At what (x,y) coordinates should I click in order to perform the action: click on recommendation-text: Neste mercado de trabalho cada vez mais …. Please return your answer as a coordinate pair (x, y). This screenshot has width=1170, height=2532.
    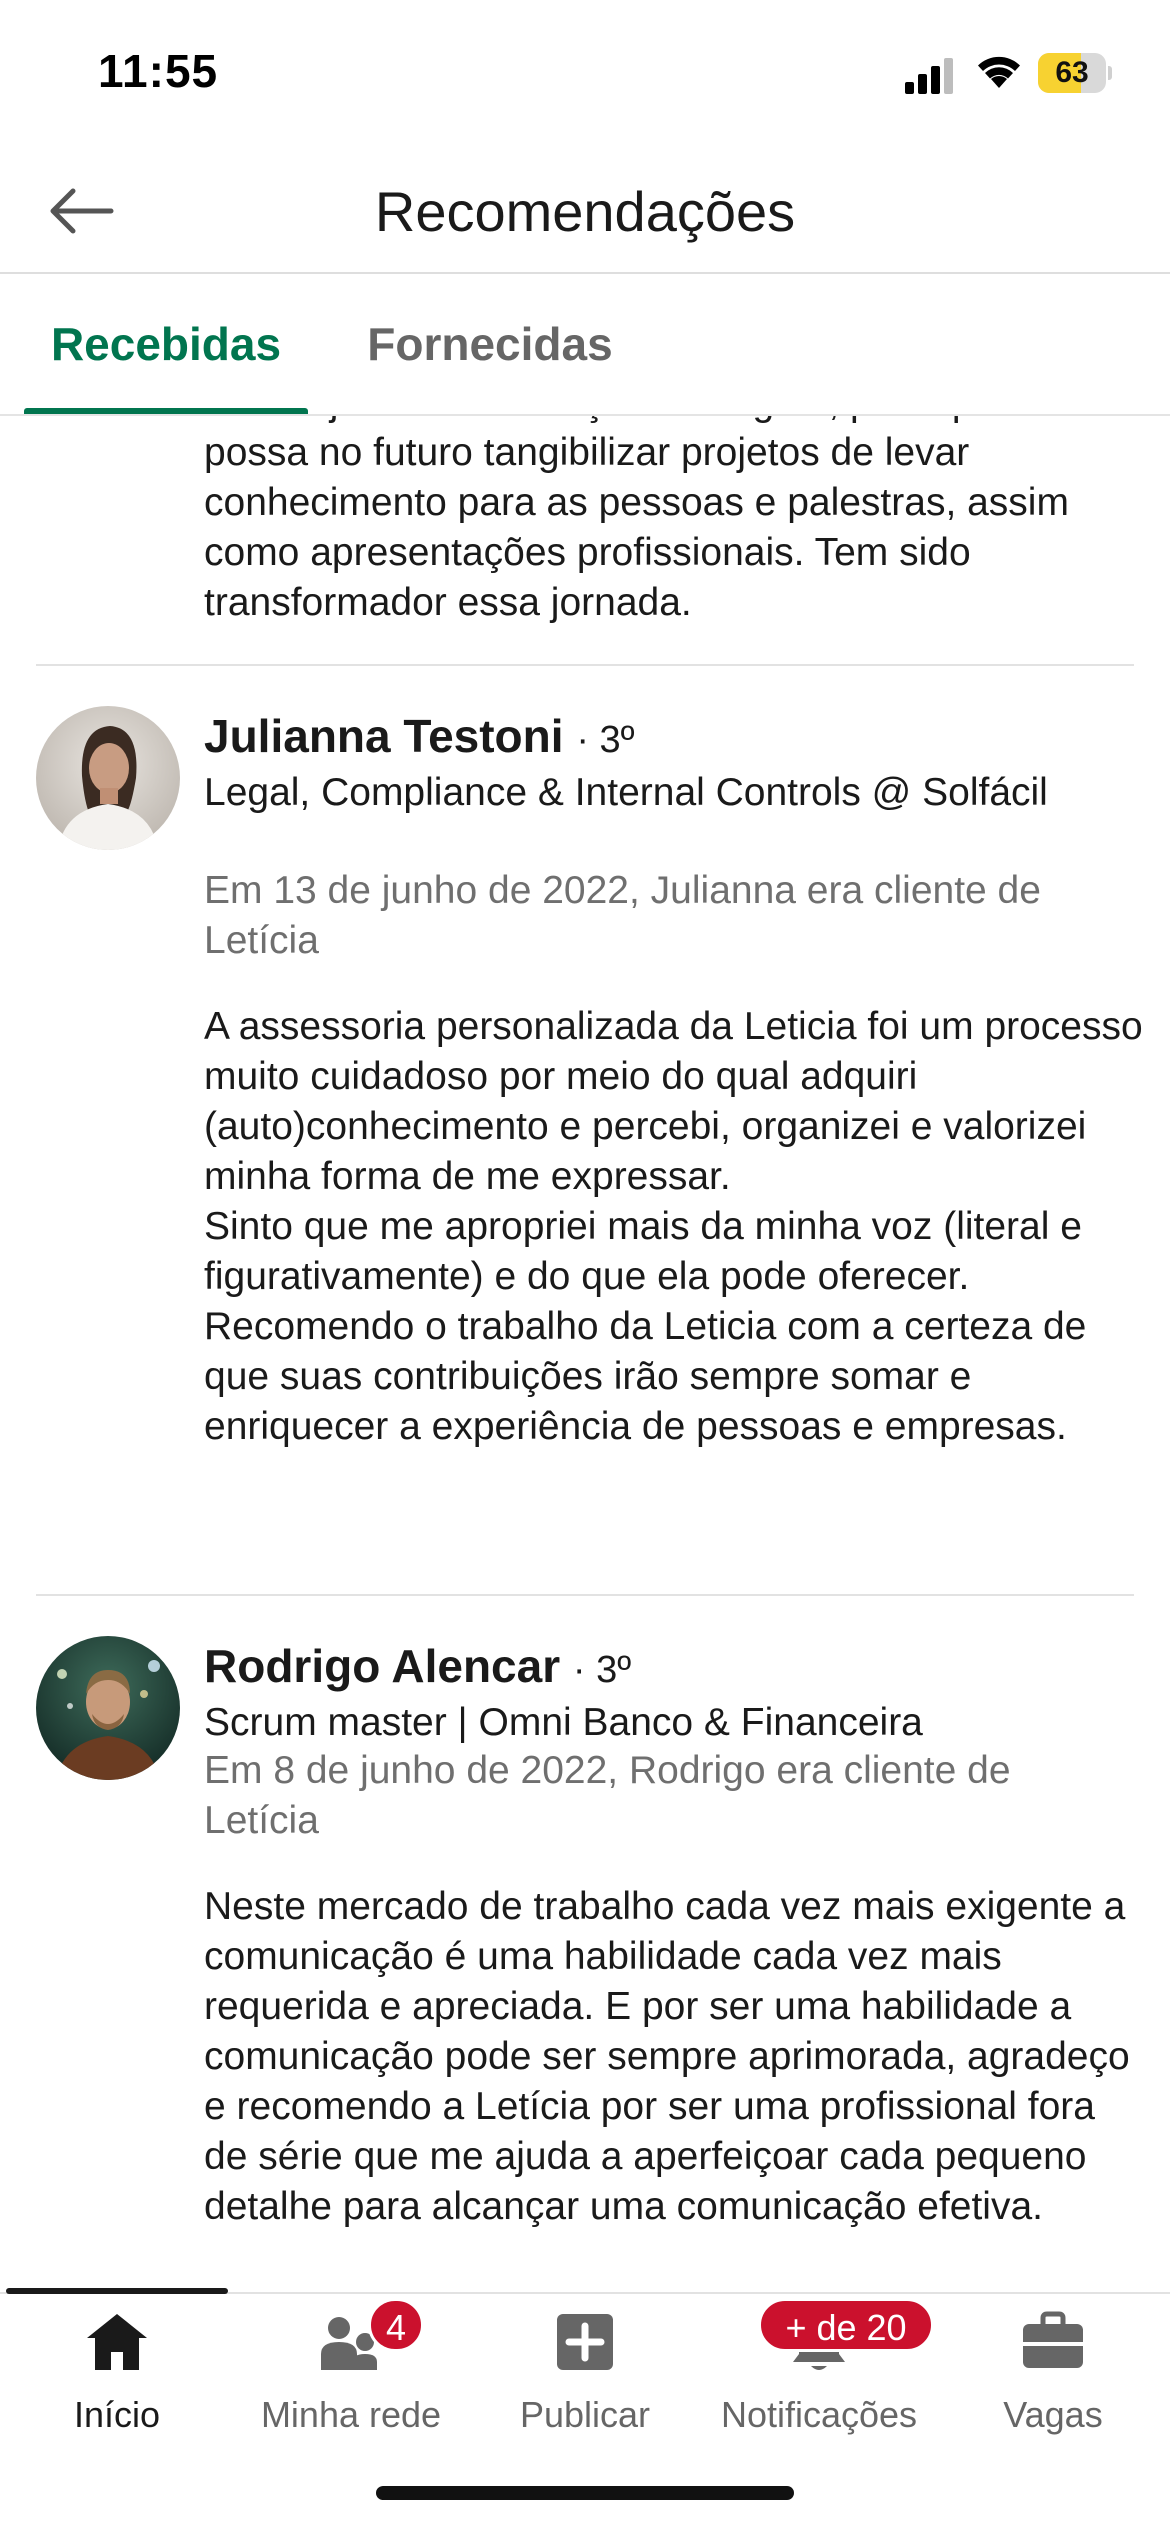
    Looking at the image, I should click on (667, 2056).